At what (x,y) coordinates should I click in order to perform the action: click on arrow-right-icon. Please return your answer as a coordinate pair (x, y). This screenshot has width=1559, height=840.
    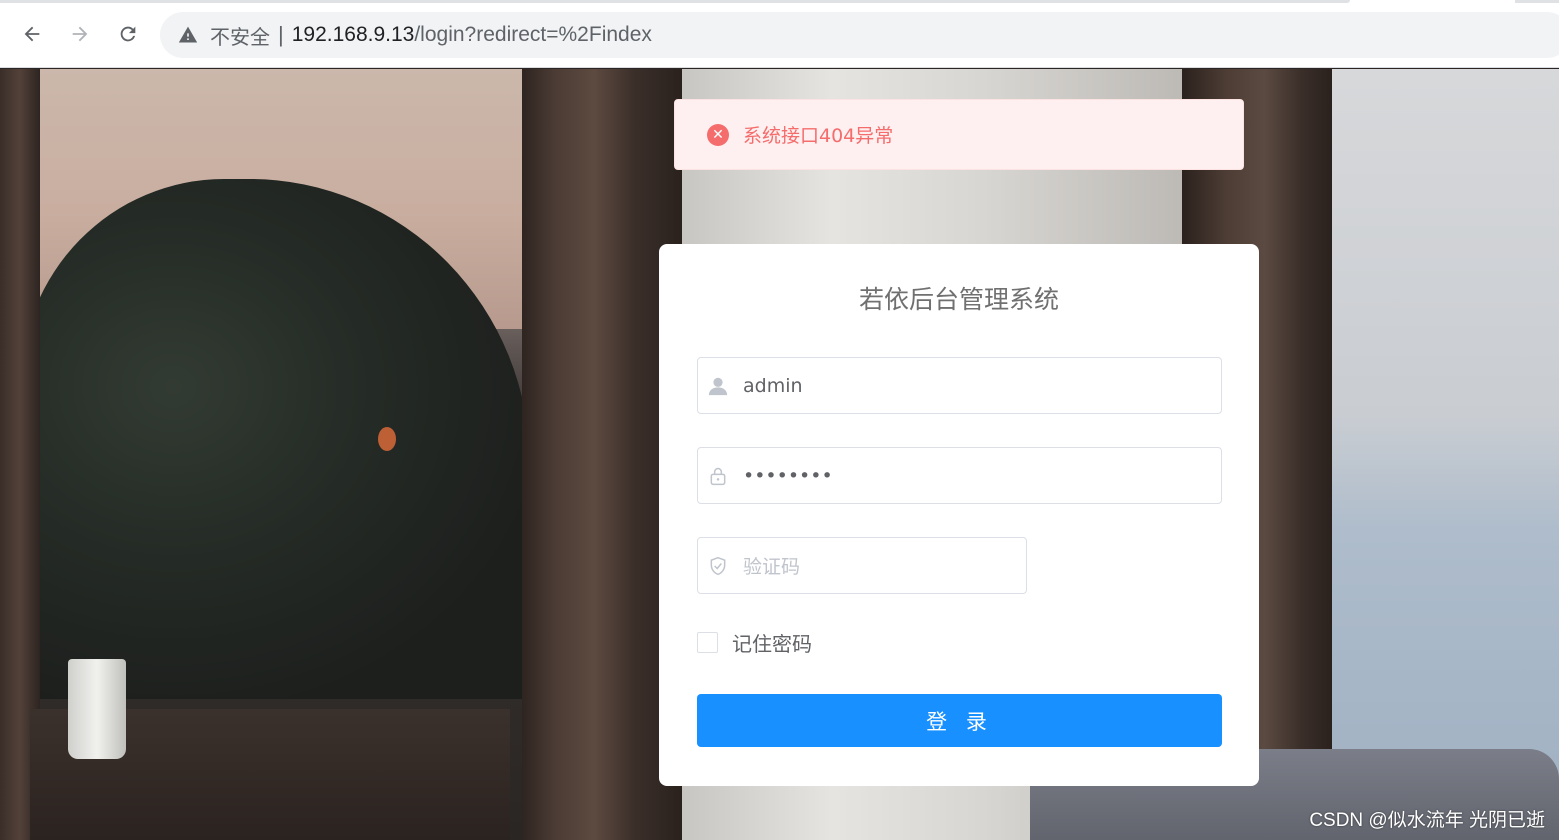
    Looking at the image, I should click on (80, 34).